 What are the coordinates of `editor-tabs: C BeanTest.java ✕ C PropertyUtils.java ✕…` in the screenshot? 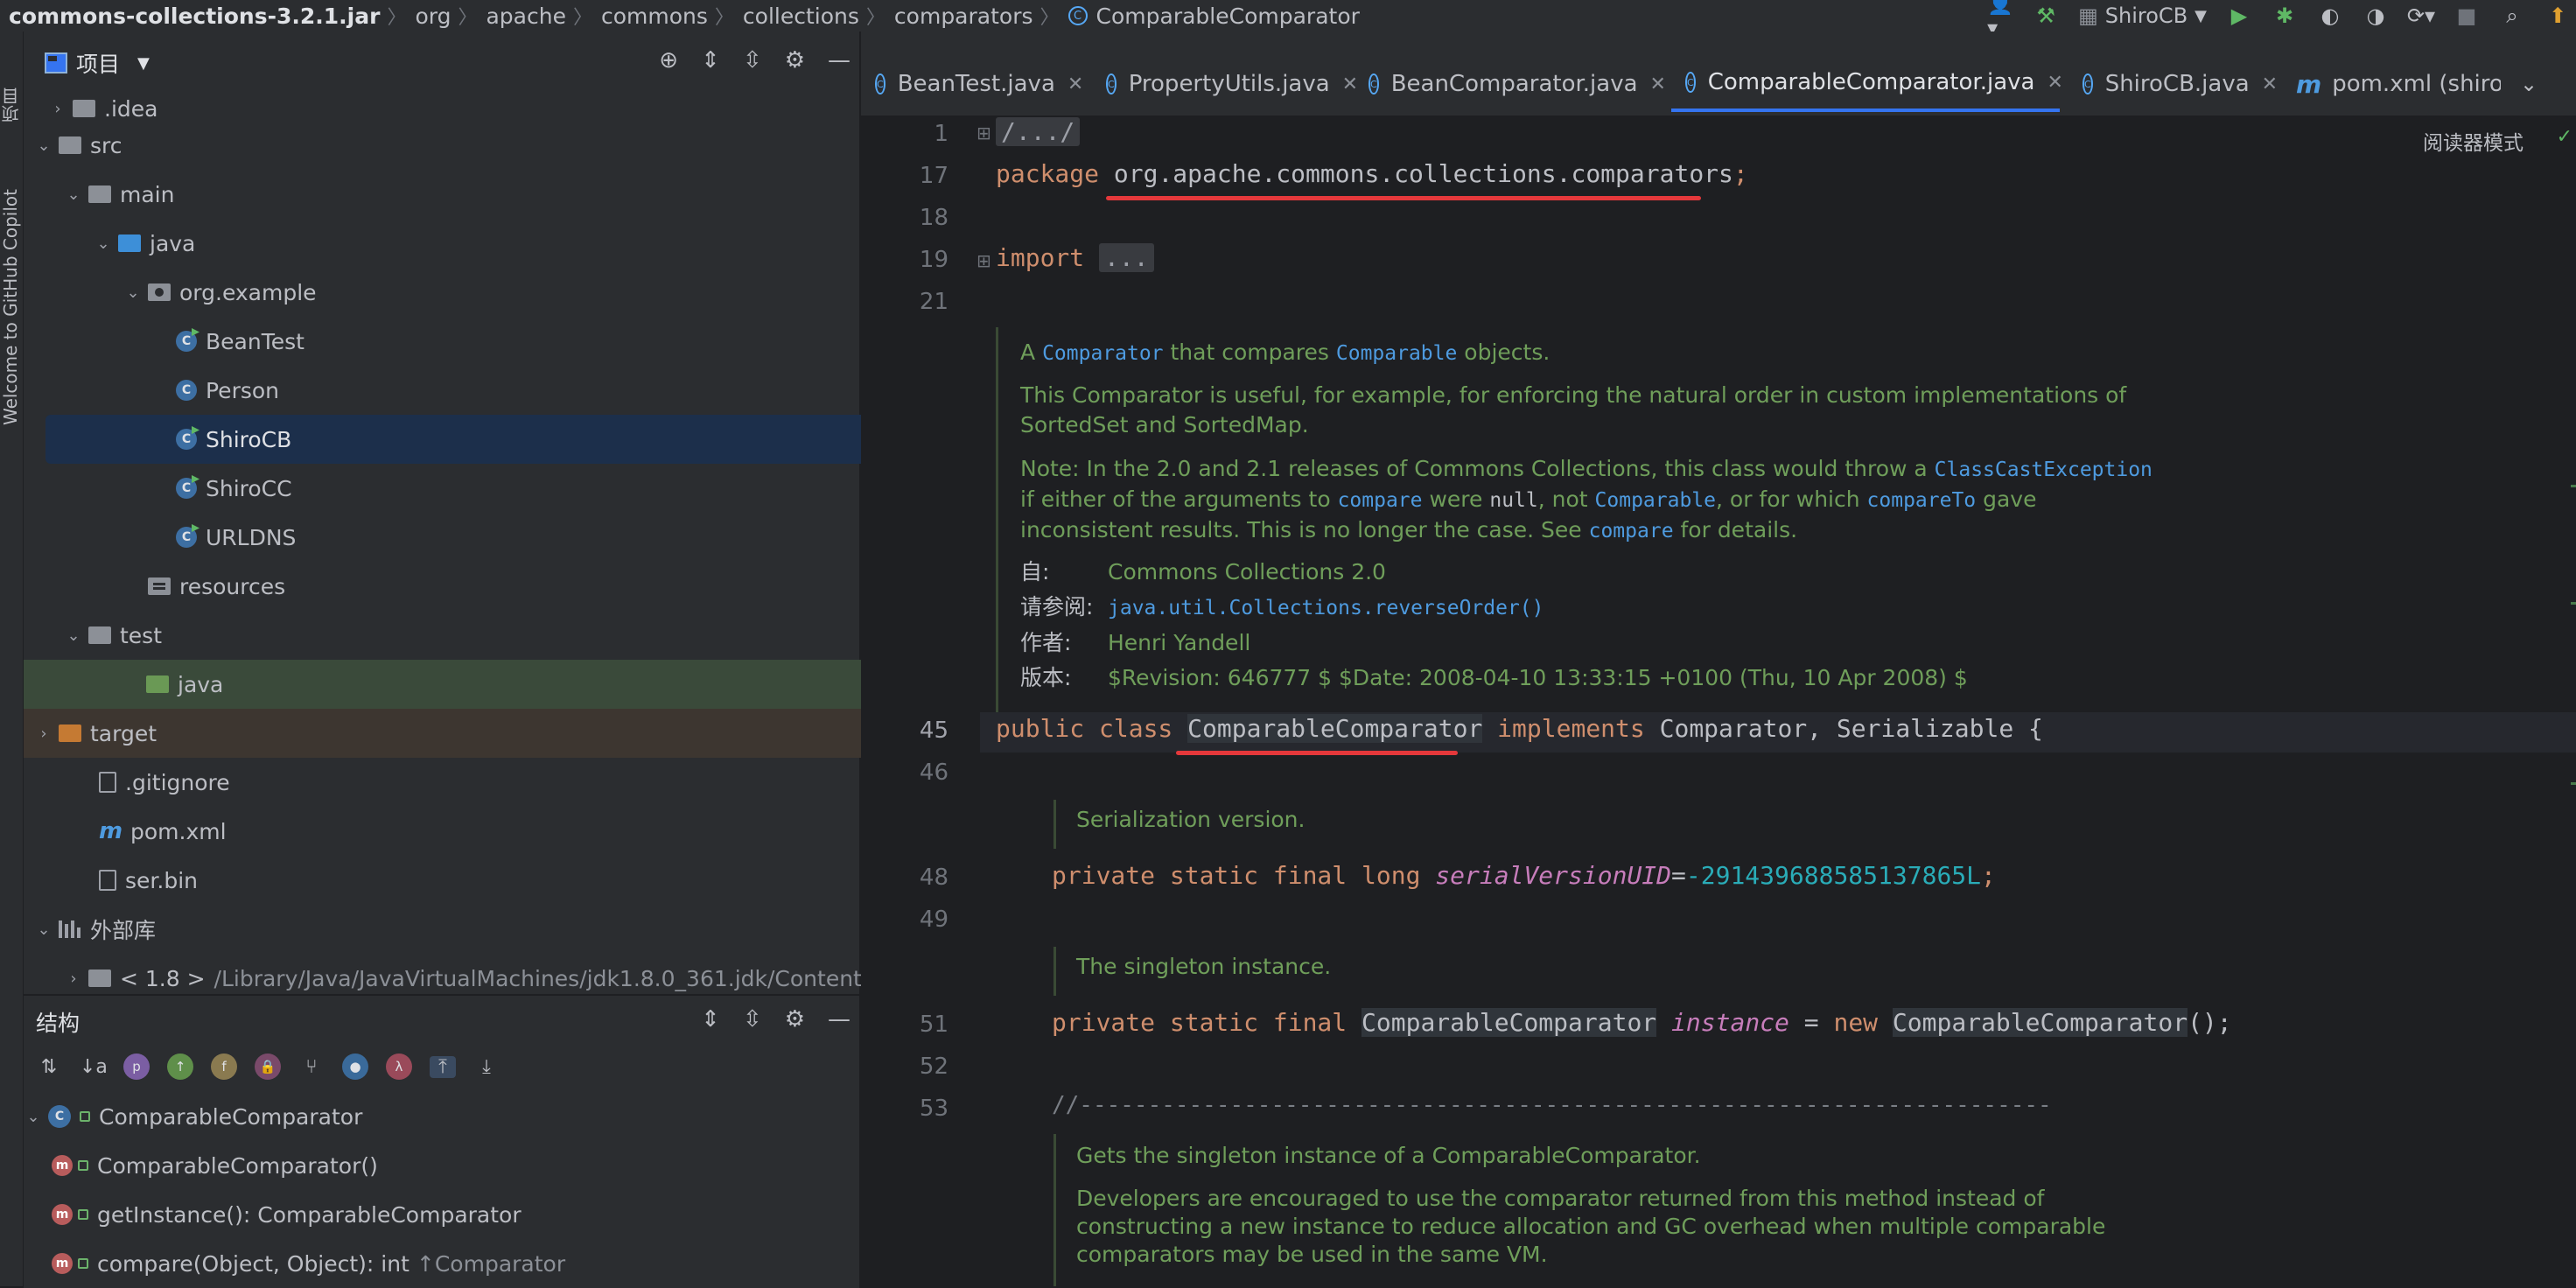 It's located at (1718, 74).